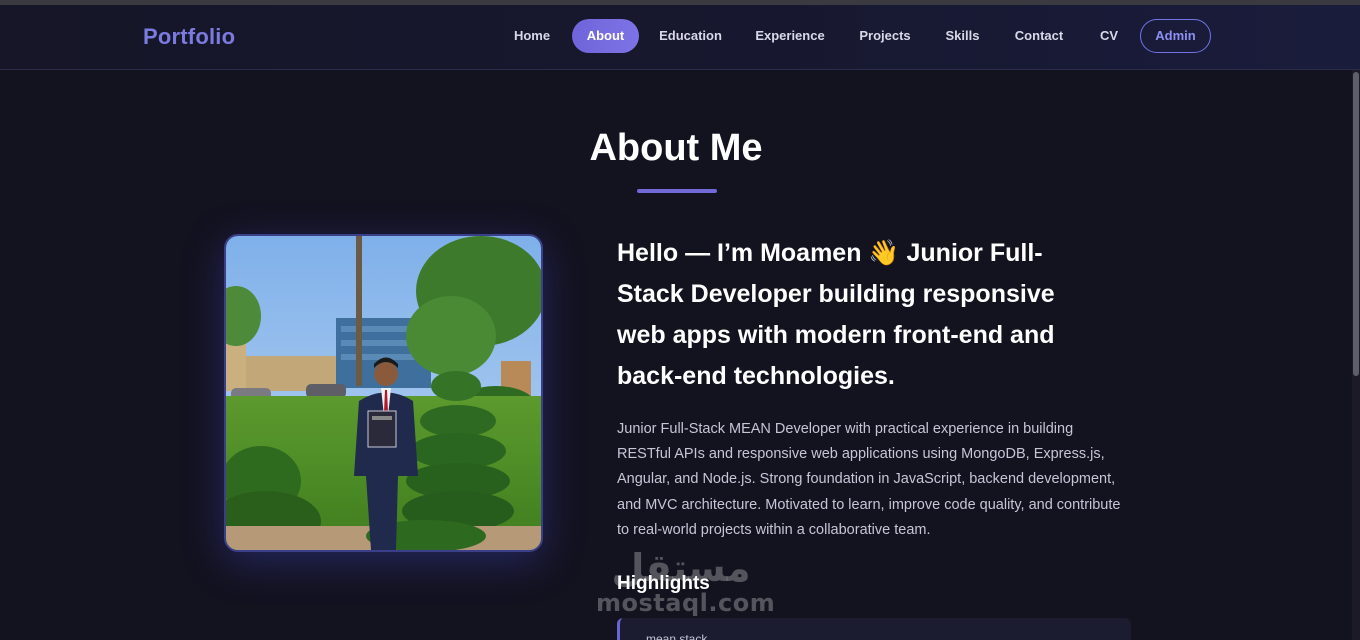 The image size is (1360, 640). I want to click on nav-link-skills: Skills, so click(962, 36).